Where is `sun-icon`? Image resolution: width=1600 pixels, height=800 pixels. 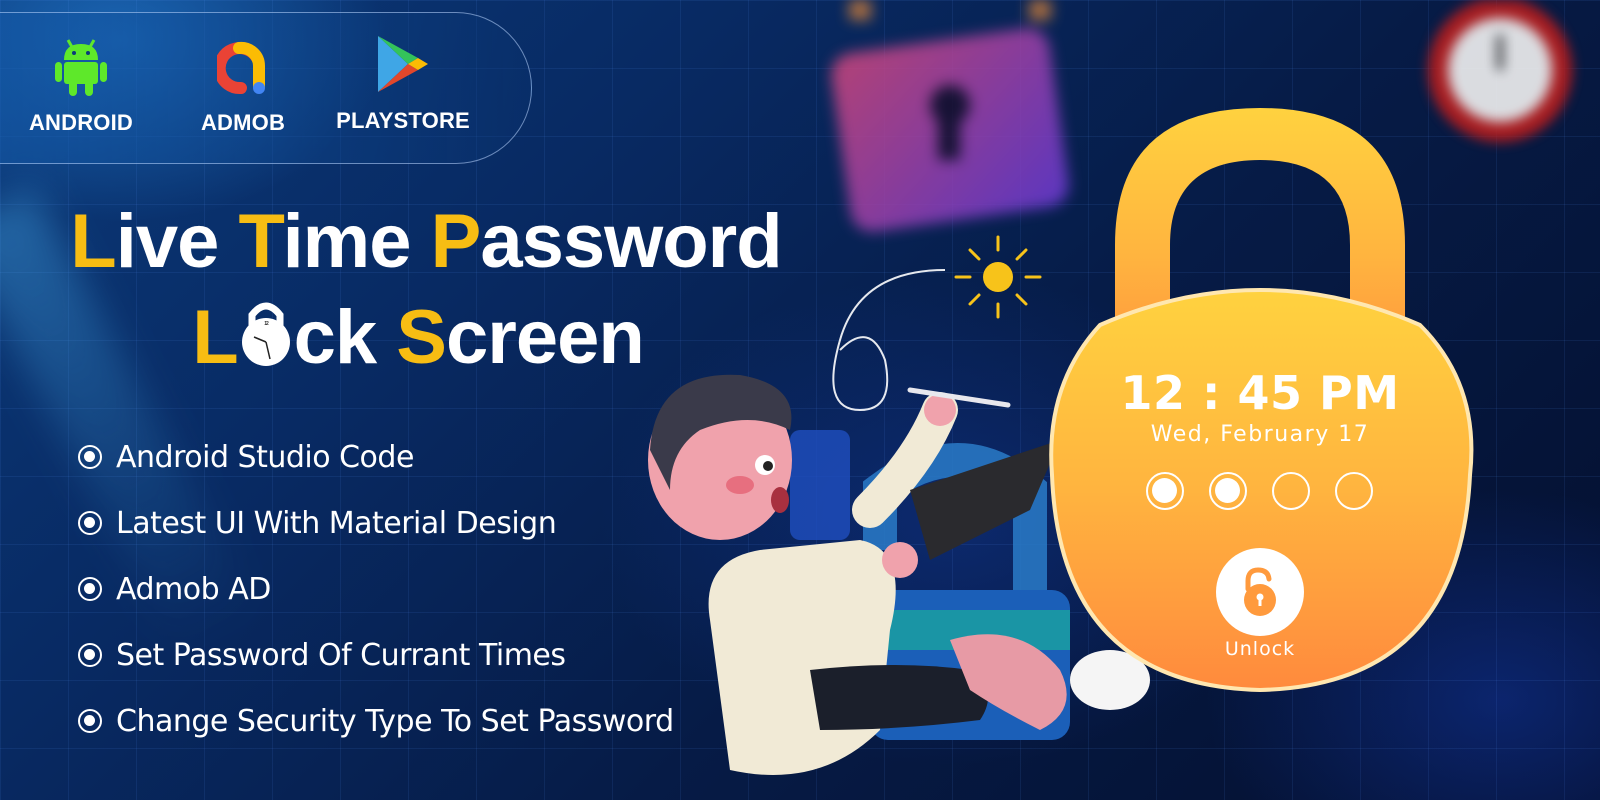
sun-icon is located at coordinates (998, 277).